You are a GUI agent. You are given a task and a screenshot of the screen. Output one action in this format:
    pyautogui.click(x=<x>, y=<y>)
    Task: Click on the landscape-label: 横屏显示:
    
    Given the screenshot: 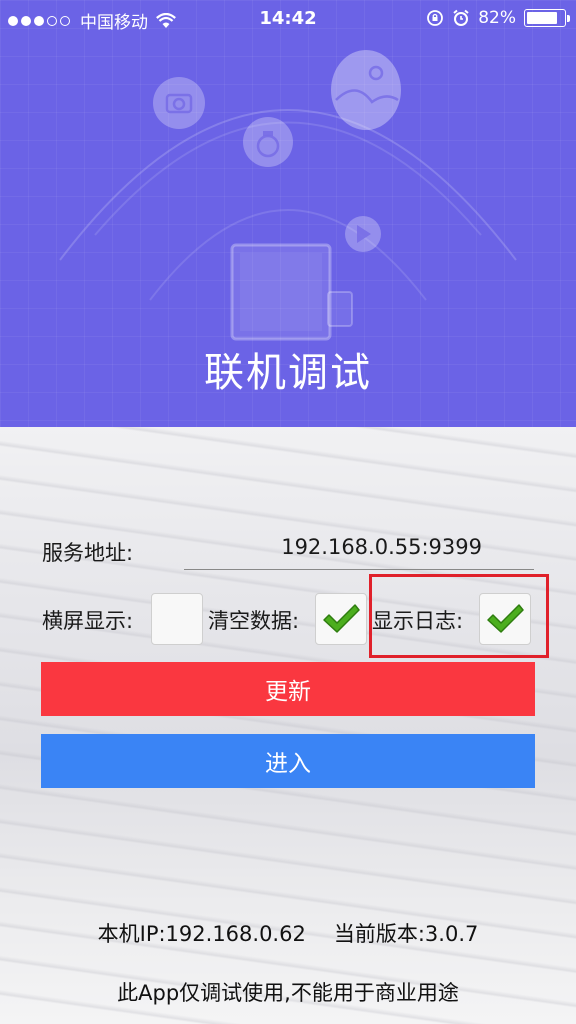 What is the action you would take?
    pyautogui.click(x=88, y=621)
    